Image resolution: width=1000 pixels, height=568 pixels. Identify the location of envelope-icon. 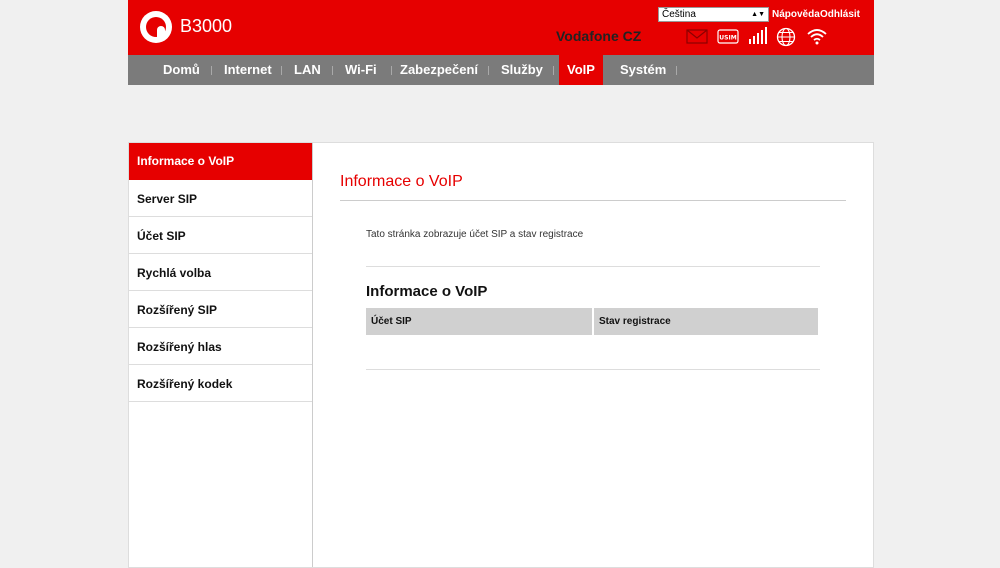
(697, 36).